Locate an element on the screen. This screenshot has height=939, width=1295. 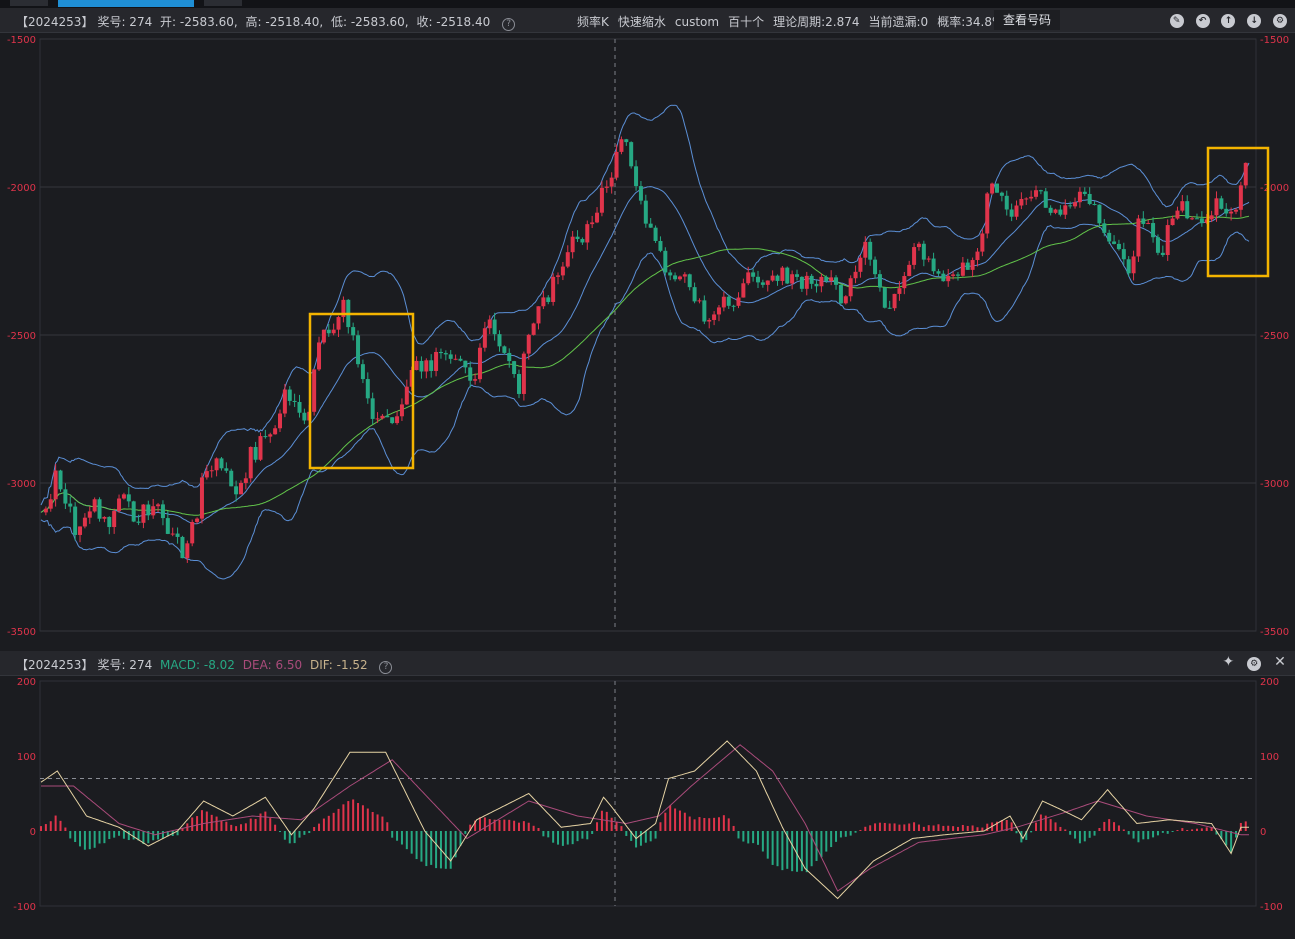
y-tick-label-left: 0 is located at coordinates (33, 832).